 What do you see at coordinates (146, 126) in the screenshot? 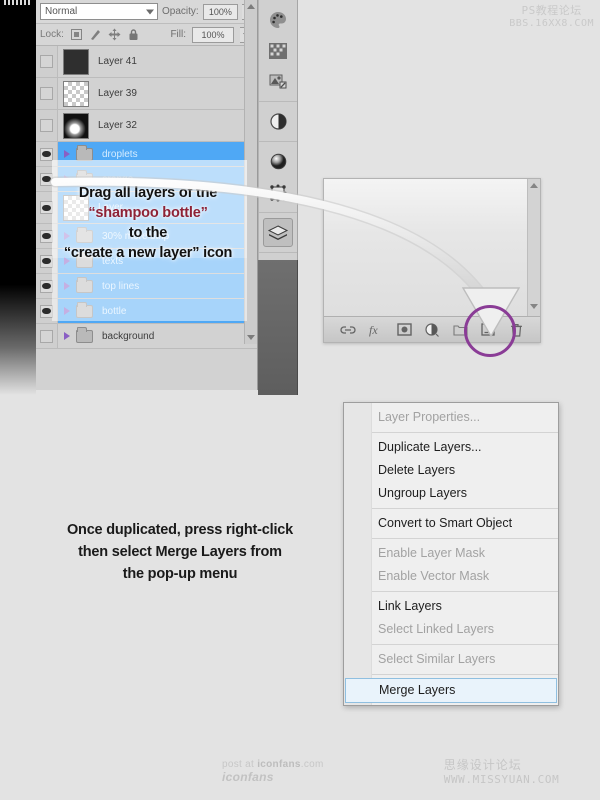
I see `layer-row: Layer 32` at bounding box center [146, 126].